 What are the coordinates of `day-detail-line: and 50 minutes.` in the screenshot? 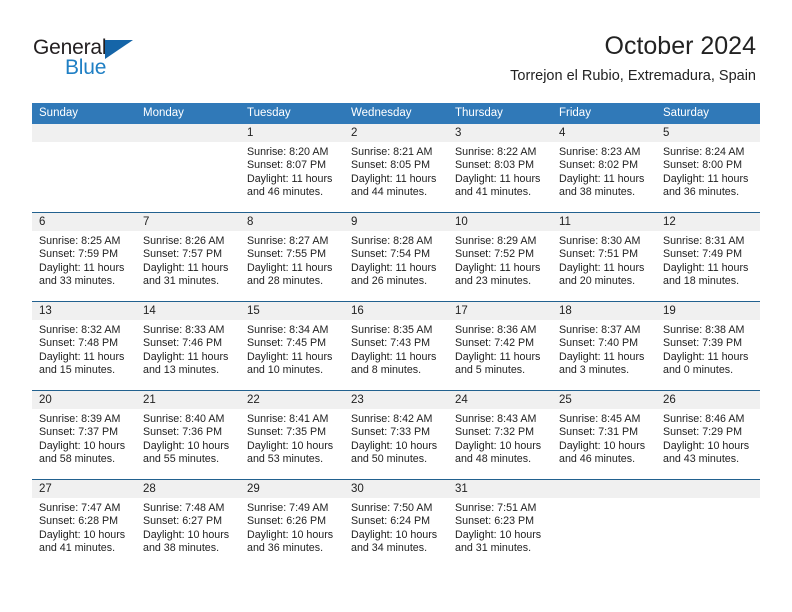 It's located at (389, 459).